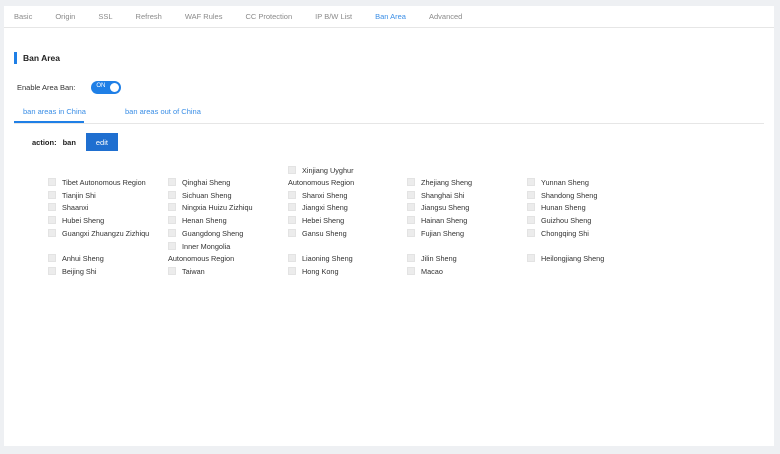 Image resolution: width=780 pixels, height=454 pixels. What do you see at coordinates (432, 271) in the screenshot?
I see `region-label: Macao` at bounding box center [432, 271].